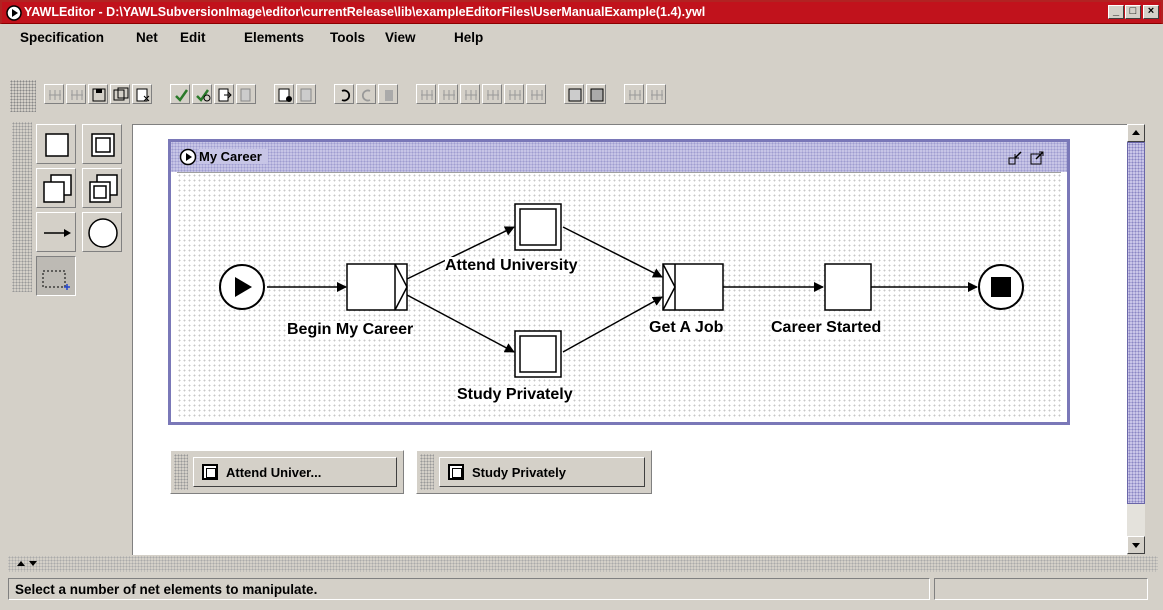 This screenshot has width=1163, height=610. Describe the element at coordinates (848, 287) in the screenshot. I see `task-career-started` at that location.